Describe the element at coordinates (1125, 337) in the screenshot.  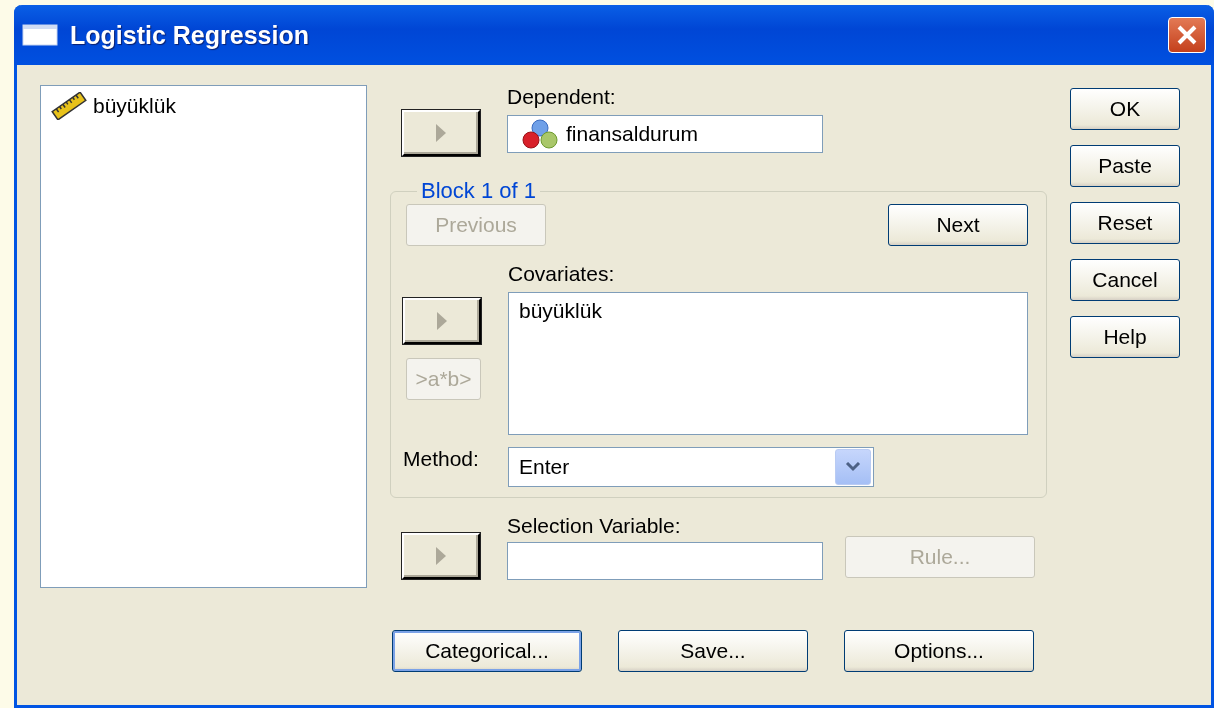
I see `dialog-button: Help` at that location.